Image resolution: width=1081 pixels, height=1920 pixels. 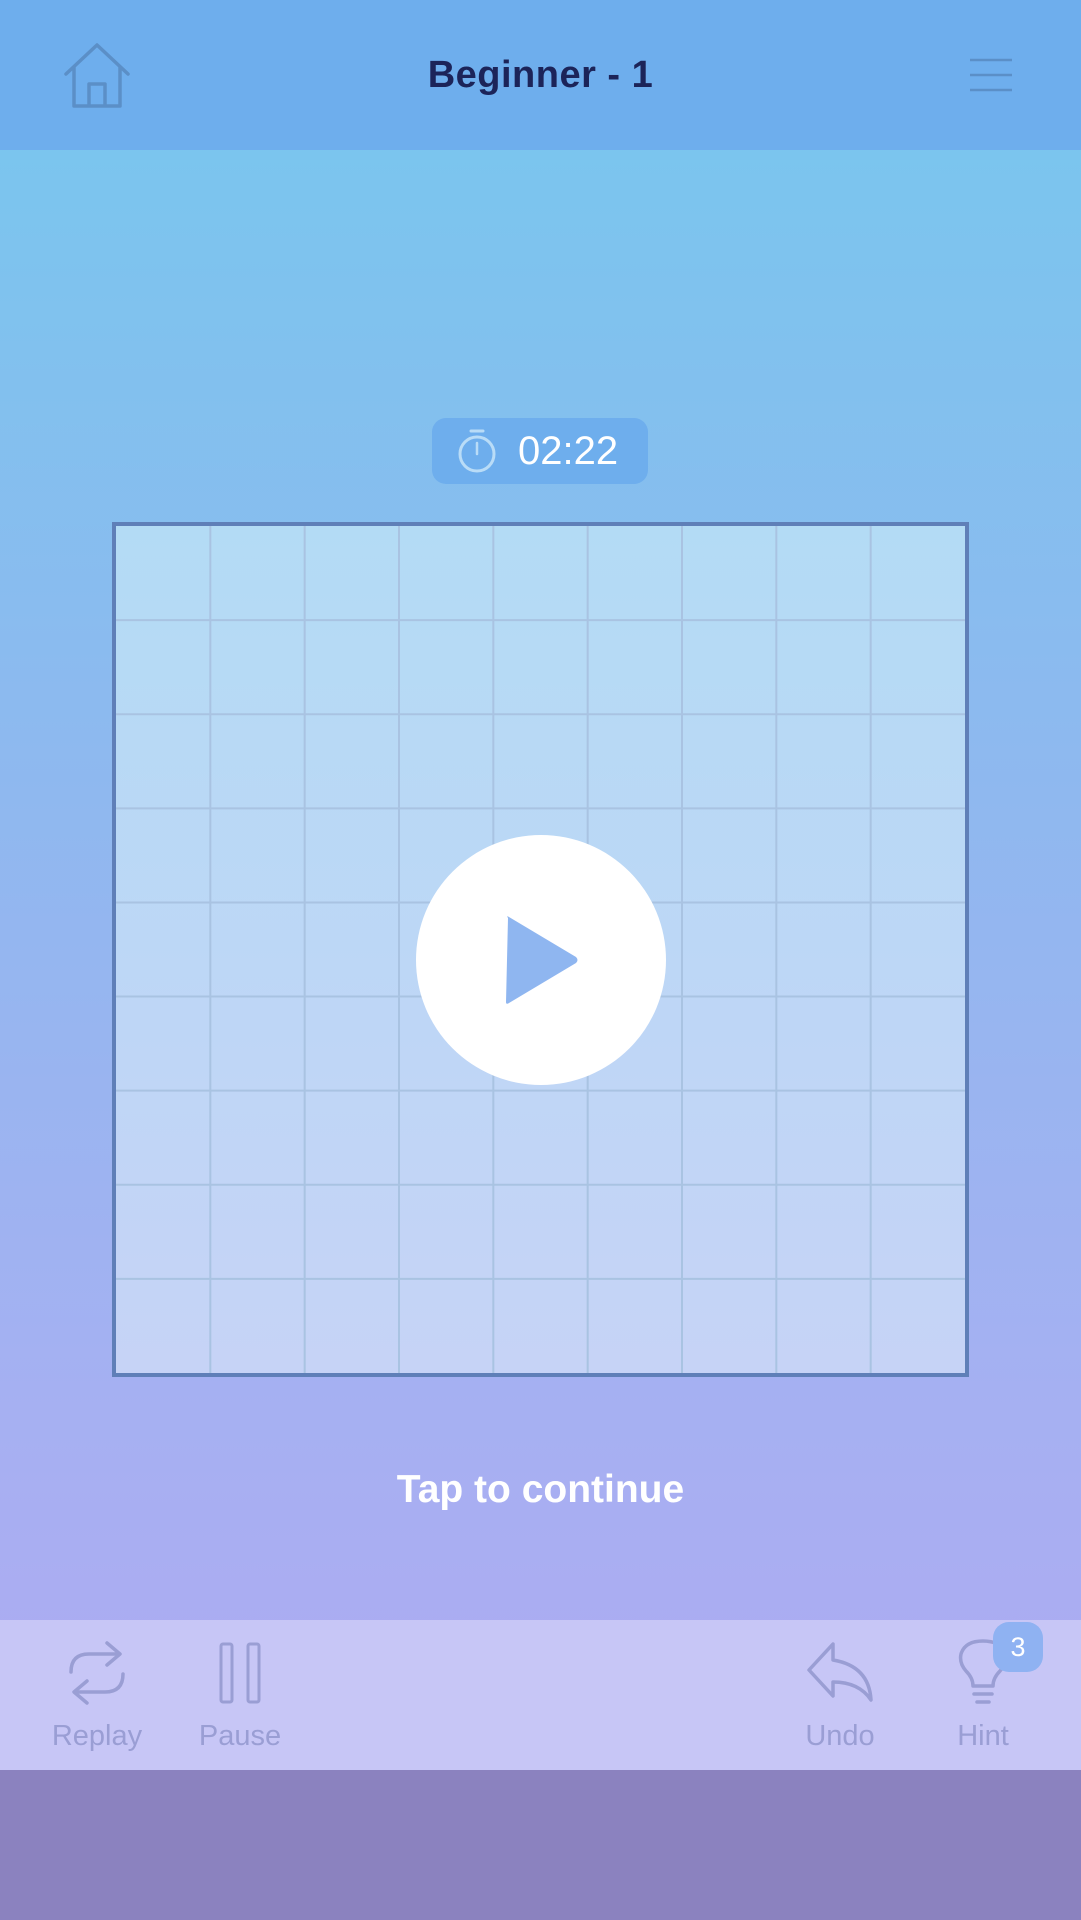 I want to click on pause-button: Pause, so click(x=240, y=1695).